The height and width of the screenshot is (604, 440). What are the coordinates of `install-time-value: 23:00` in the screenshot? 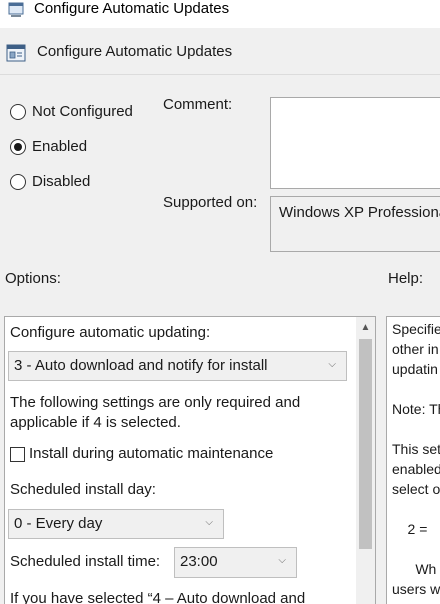 It's located at (199, 561).